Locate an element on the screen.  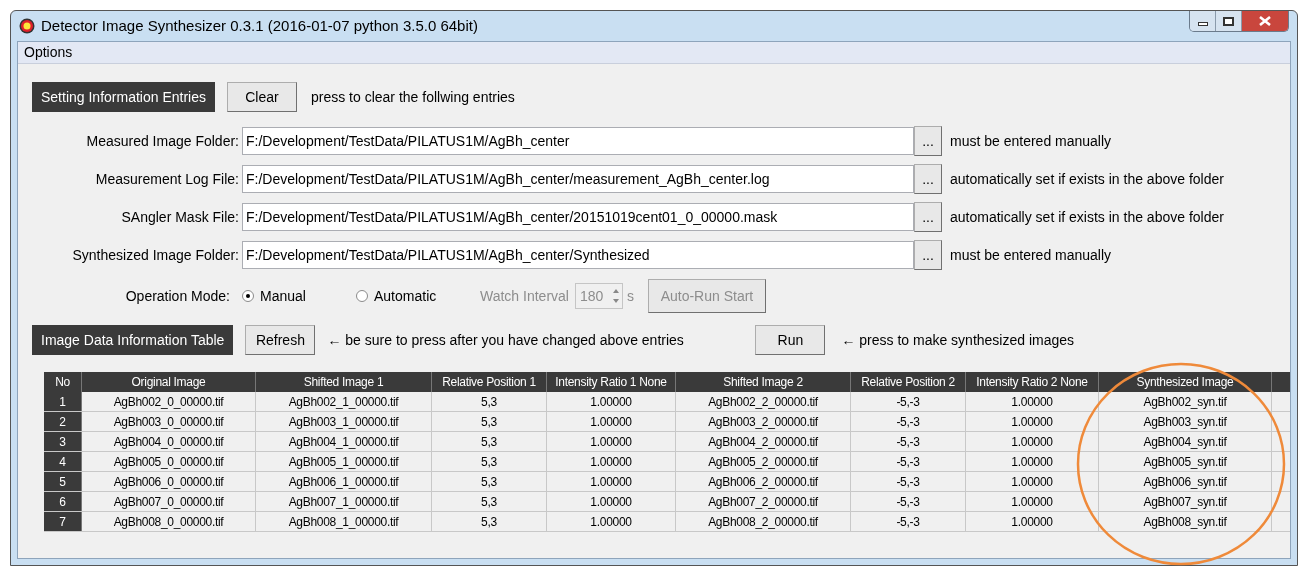
unit-label: s is located at coordinates (630, 296).